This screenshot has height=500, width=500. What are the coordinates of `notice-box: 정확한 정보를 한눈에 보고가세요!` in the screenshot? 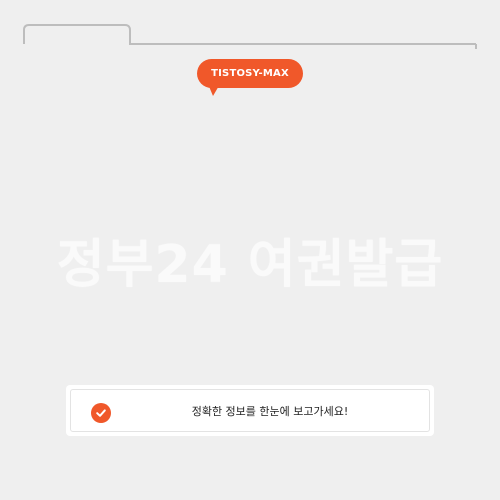 It's located at (250, 410).